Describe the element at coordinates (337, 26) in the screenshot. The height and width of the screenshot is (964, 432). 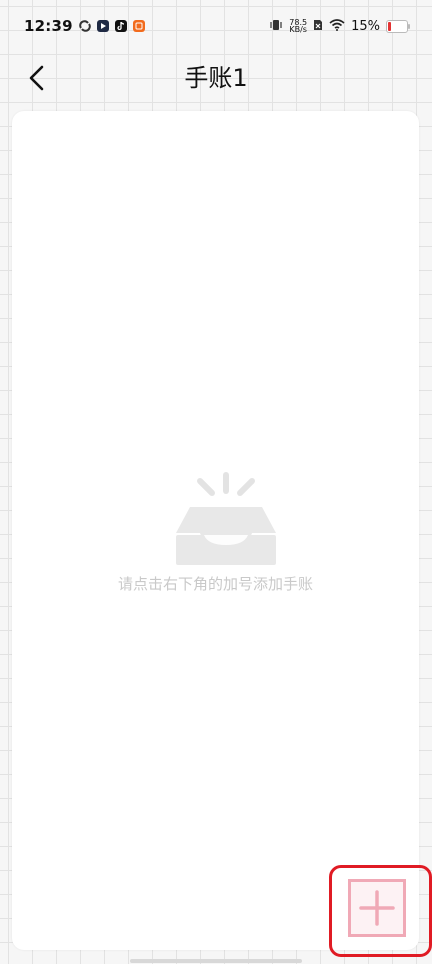
I see `wifi-icon` at that location.